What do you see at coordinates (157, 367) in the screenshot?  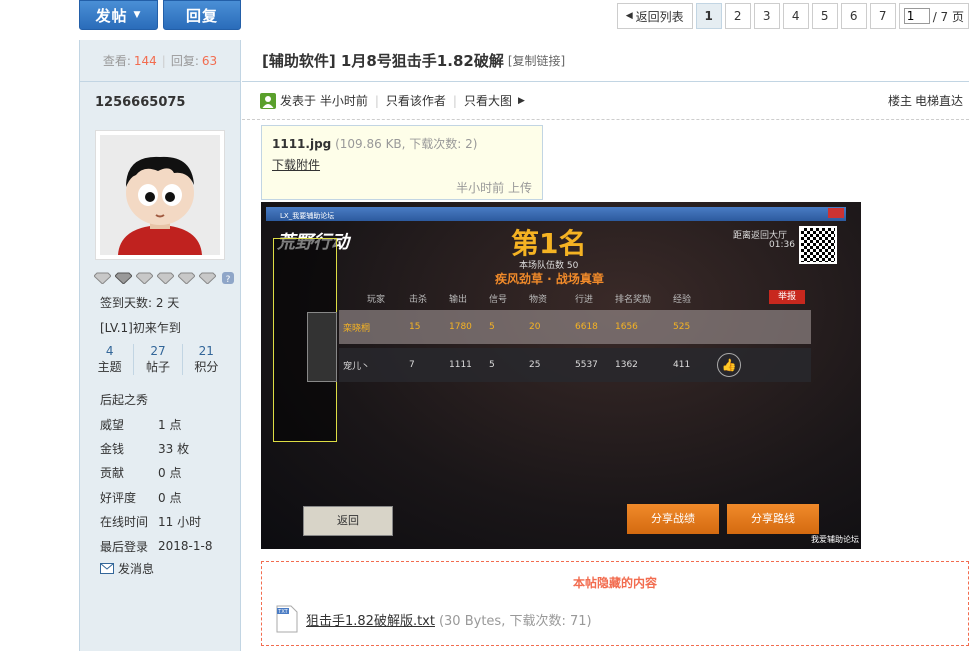 I see `count-label: 帖子` at bounding box center [157, 367].